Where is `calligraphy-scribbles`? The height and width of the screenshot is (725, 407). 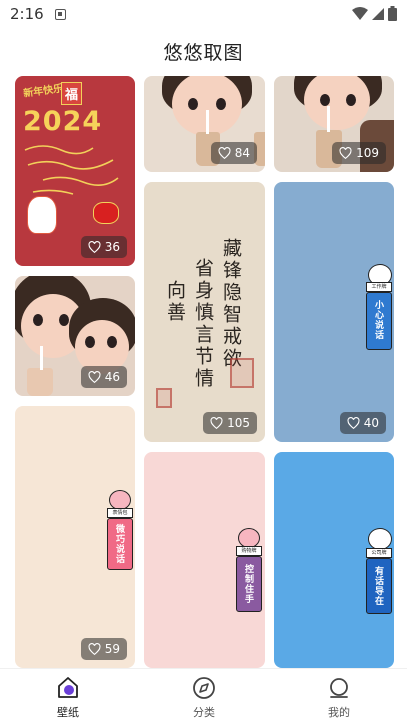 calligraphy-scribbles is located at coordinates (73, 170).